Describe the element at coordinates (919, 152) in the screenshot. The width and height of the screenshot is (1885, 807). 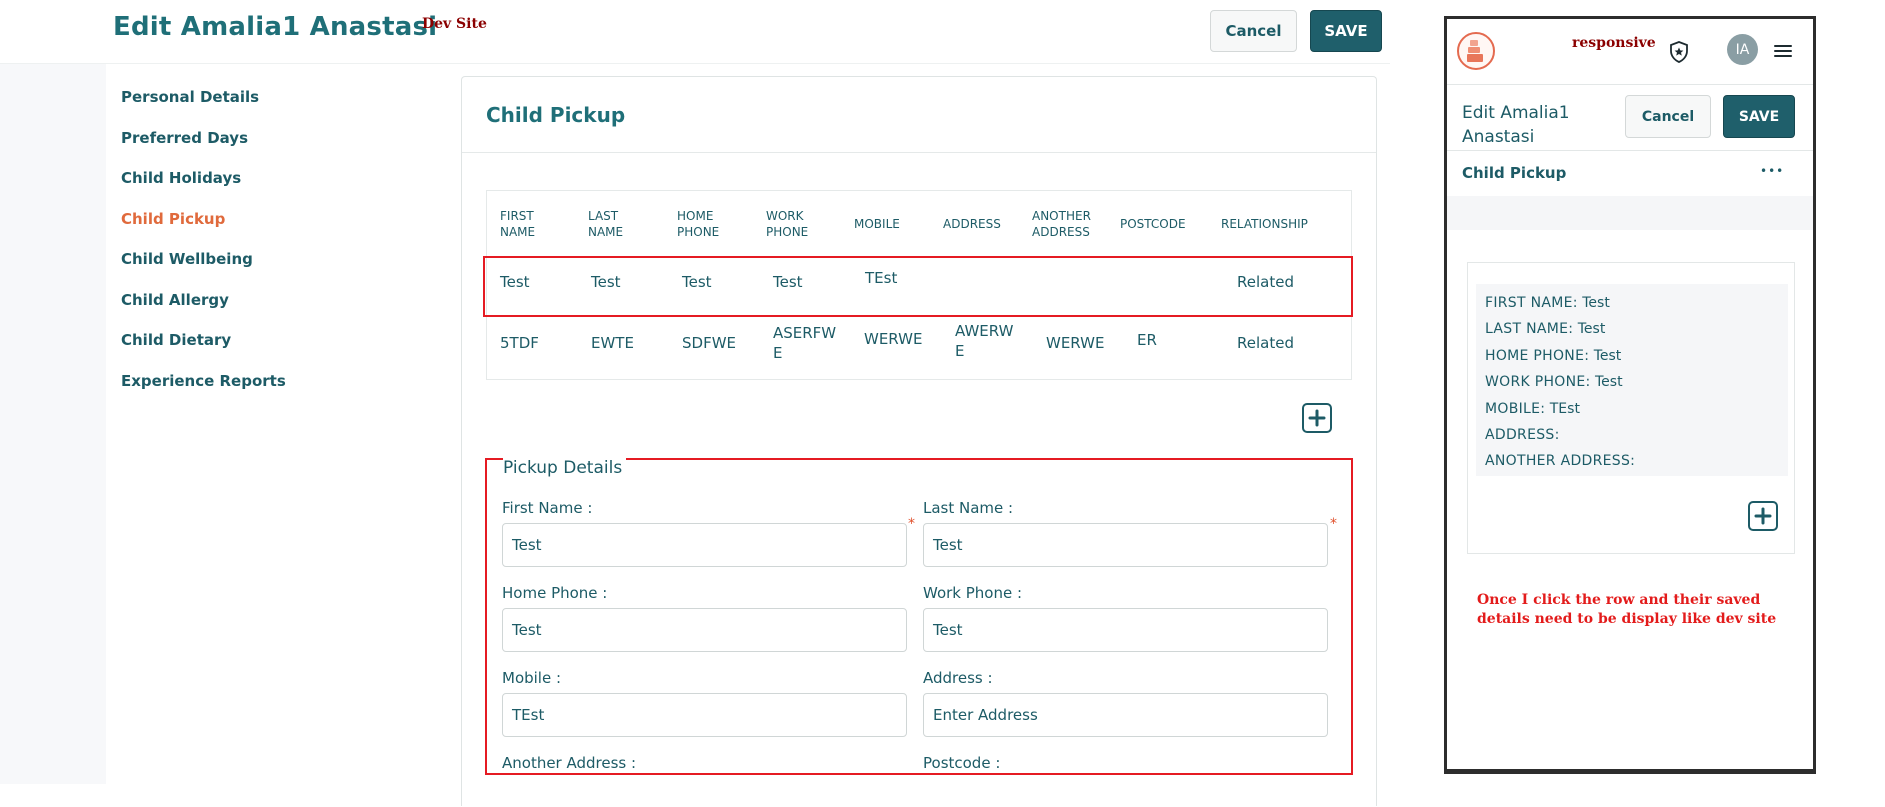
I see `card-divider` at that location.